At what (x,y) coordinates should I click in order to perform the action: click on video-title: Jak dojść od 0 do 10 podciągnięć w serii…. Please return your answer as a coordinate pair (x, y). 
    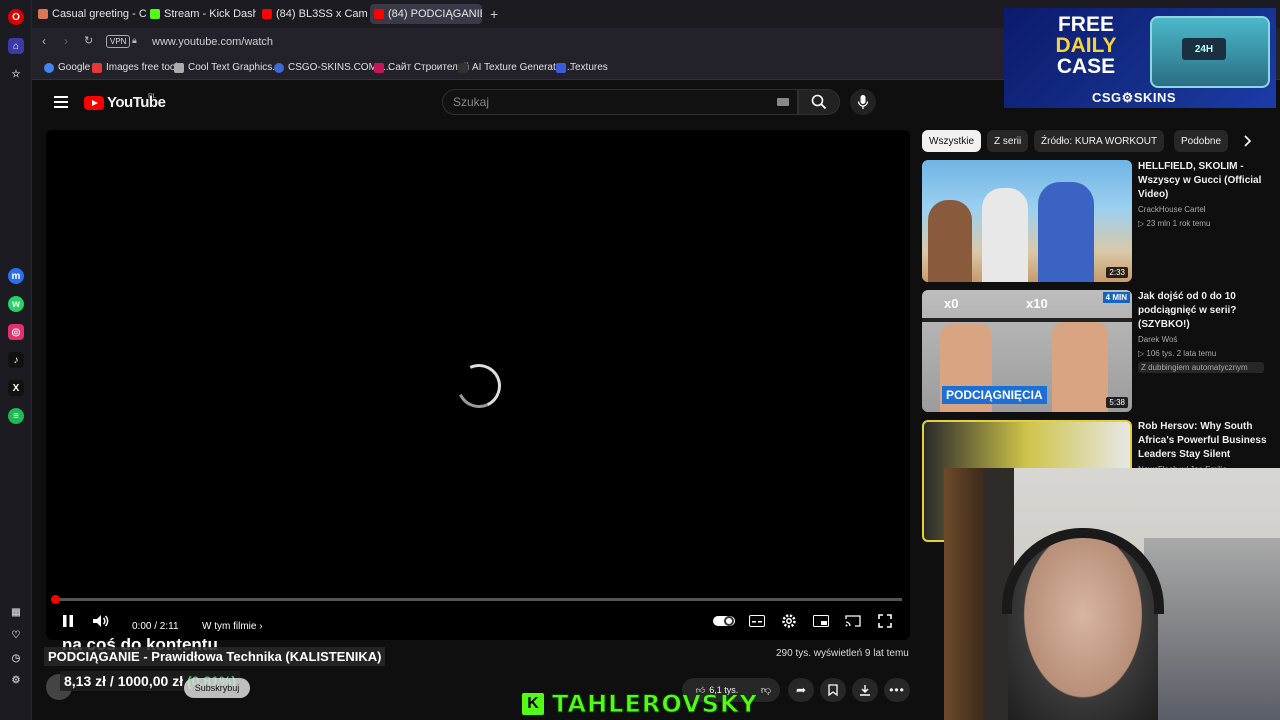
    Looking at the image, I should click on (1204, 311).